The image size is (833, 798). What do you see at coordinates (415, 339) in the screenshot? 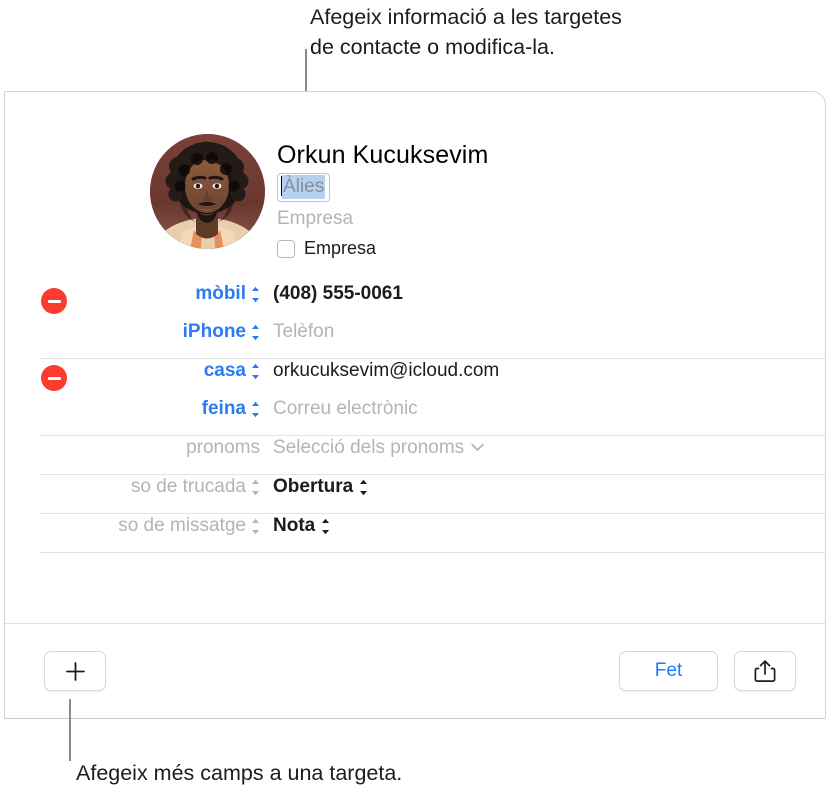
I see `field-row: iPhone Telèfon` at bounding box center [415, 339].